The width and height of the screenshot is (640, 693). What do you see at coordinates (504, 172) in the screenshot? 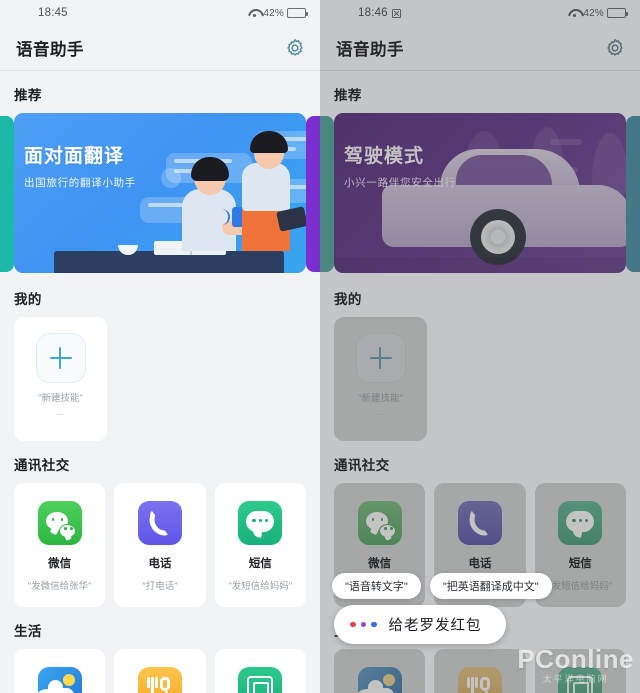
I see `car-window-deco` at bounding box center [504, 172].